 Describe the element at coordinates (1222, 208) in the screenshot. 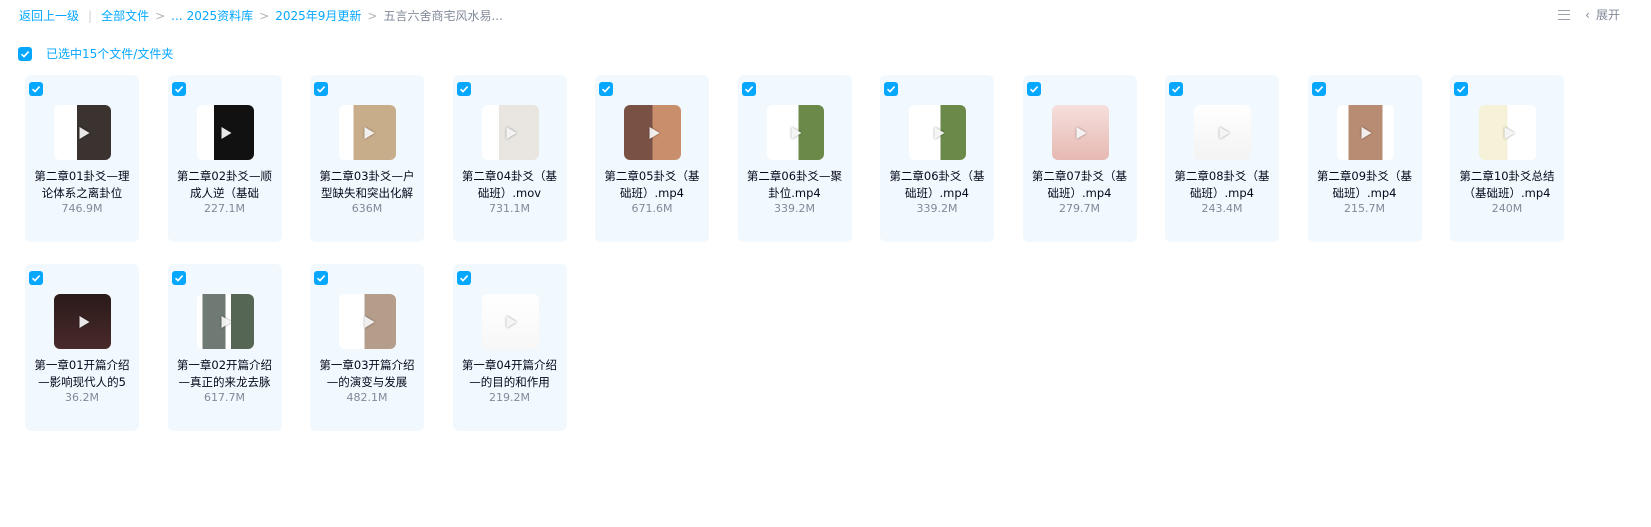

I see `file-size: 243.4M` at that location.